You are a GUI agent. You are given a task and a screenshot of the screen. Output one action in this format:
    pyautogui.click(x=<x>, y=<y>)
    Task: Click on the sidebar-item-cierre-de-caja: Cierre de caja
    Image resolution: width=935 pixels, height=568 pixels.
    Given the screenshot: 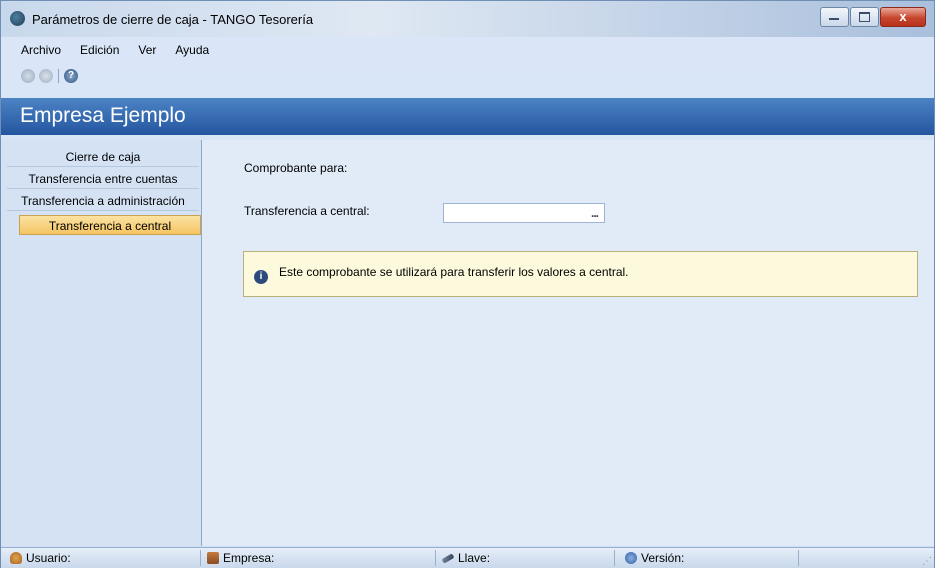 What is the action you would take?
    pyautogui.click(x=103, y=157)
    